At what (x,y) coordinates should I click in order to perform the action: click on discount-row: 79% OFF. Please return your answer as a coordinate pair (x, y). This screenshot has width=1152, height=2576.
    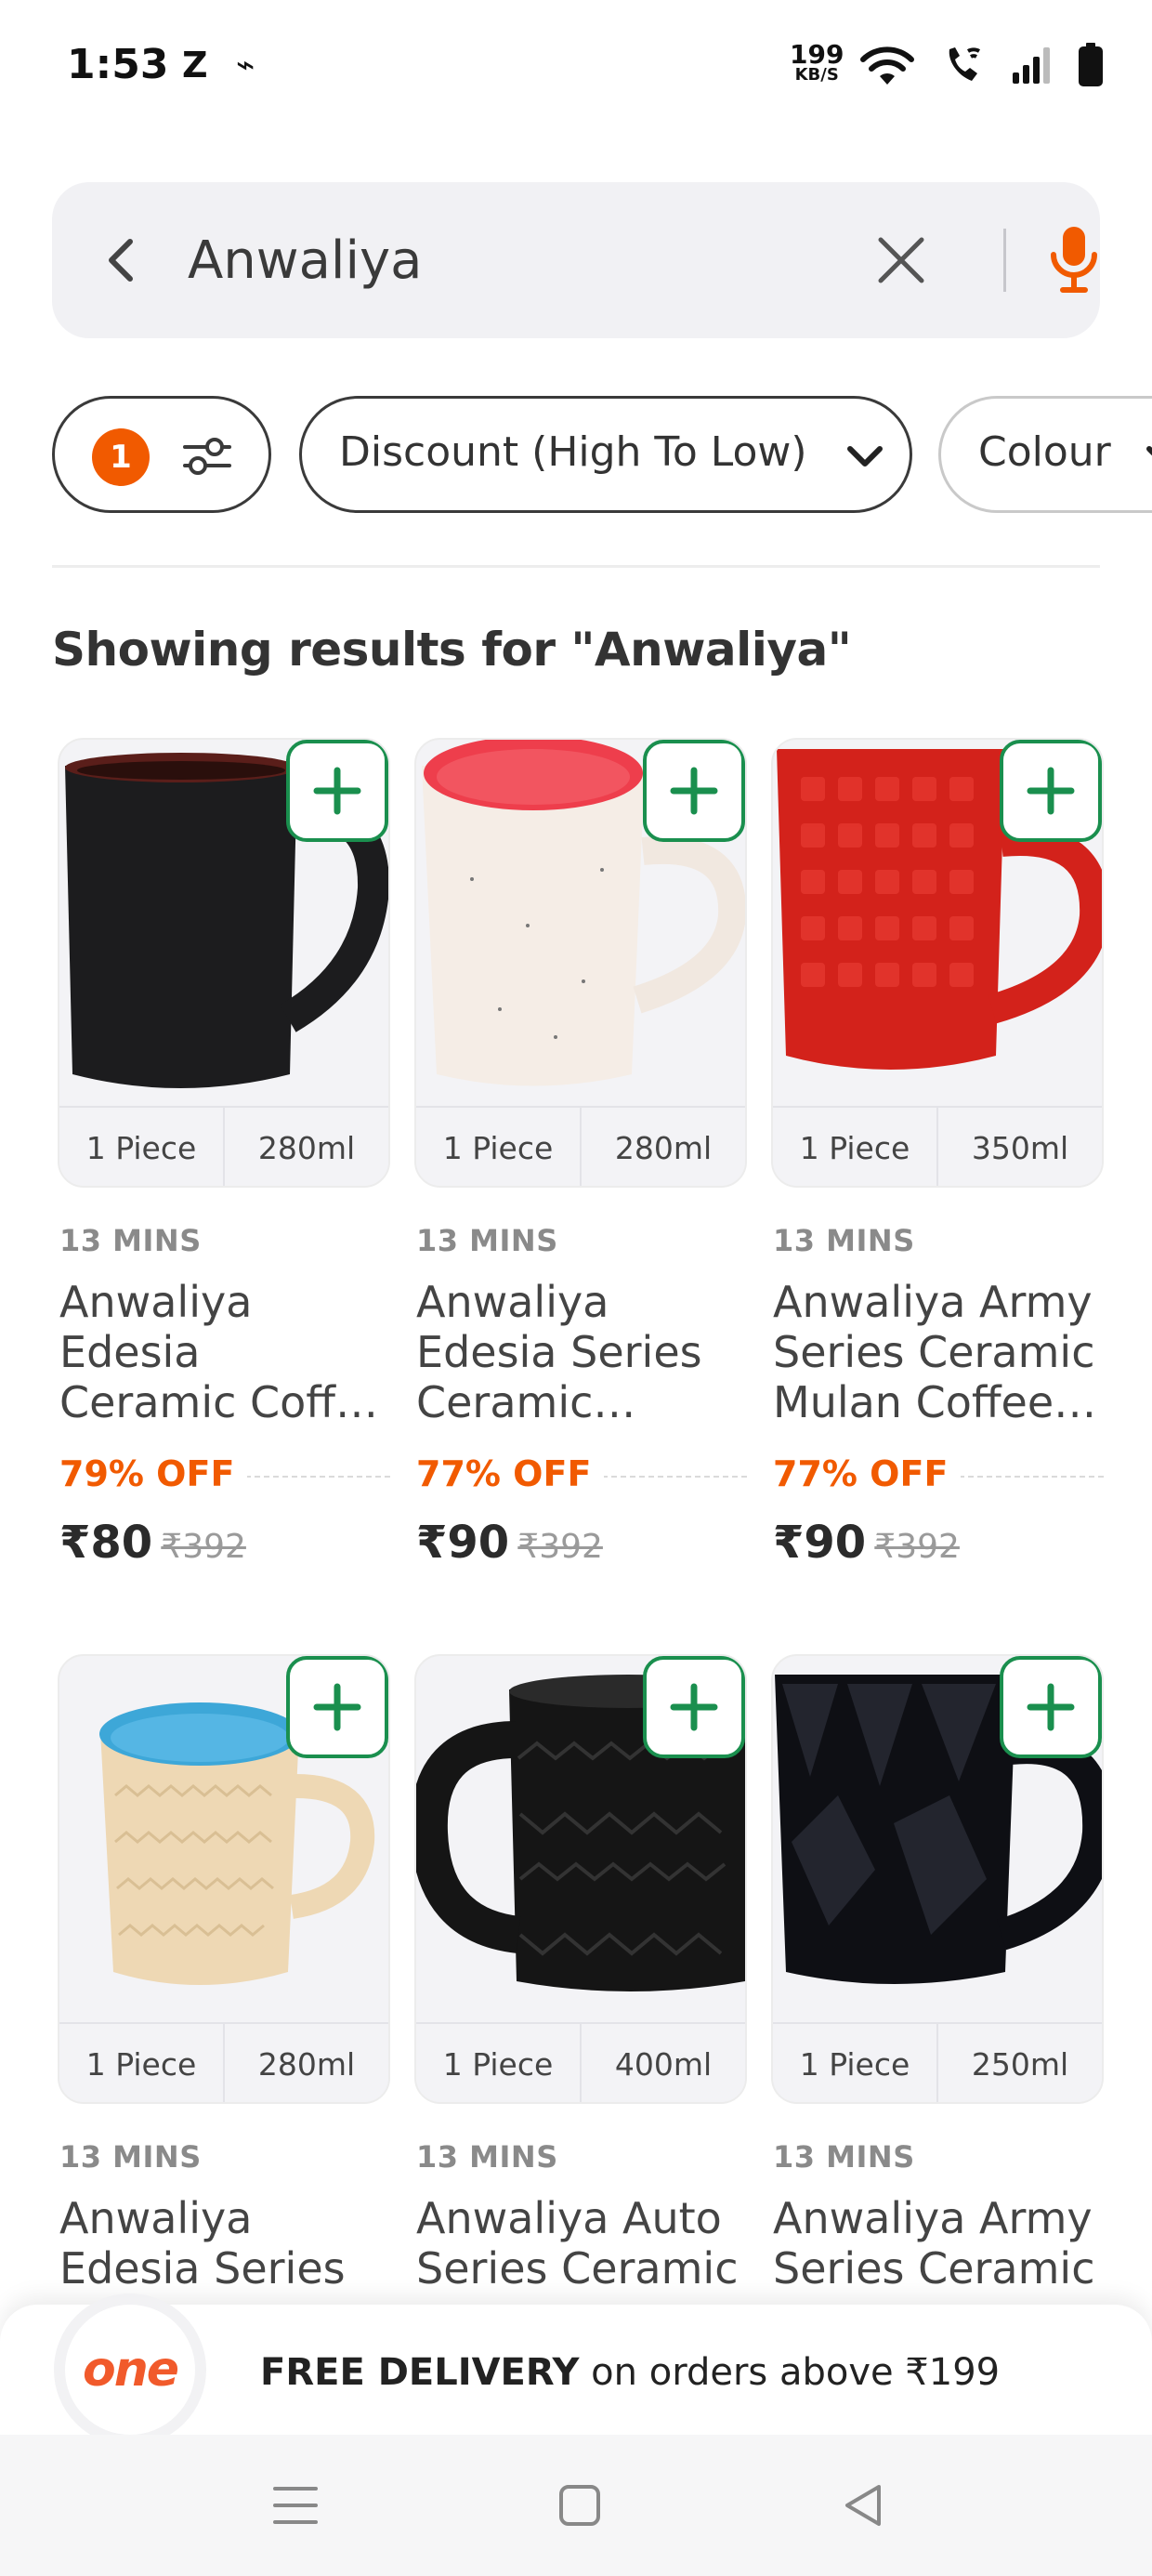
    Looking at the image, I should click on (224, 1476).